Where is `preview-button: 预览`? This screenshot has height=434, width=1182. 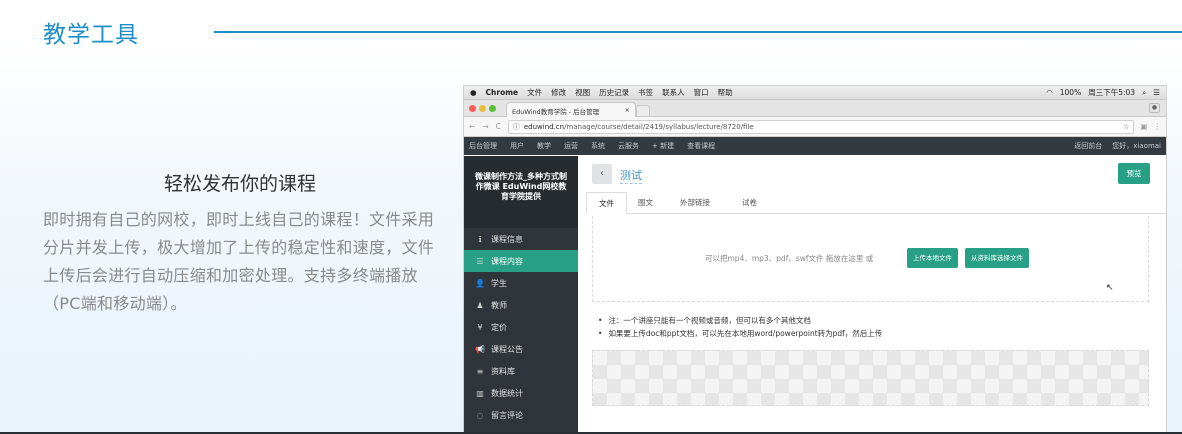
preview-button: 预览 is located at coordinates (1134, 173).